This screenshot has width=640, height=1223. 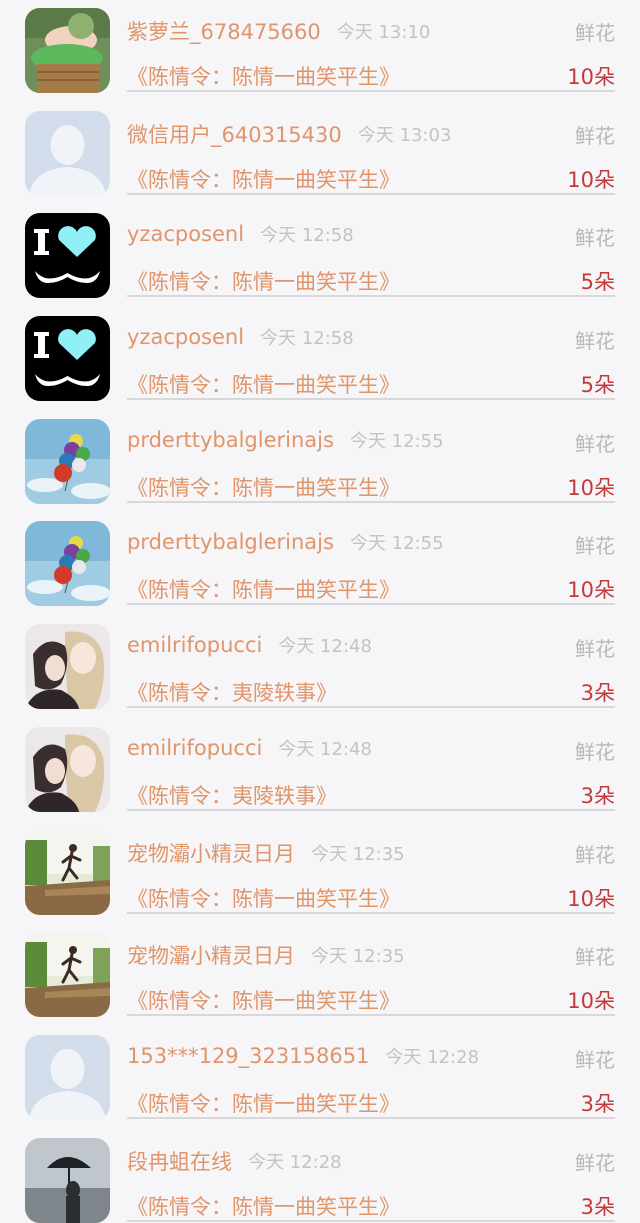 What do you see at coordinates (320, 46) in the screenshot?
I see `list-item: 紫萝兰_678475660 今天 13:10 鲜花《陈情令：陈情一曲笑平生》 10朵` at bounding box center [320, 46].